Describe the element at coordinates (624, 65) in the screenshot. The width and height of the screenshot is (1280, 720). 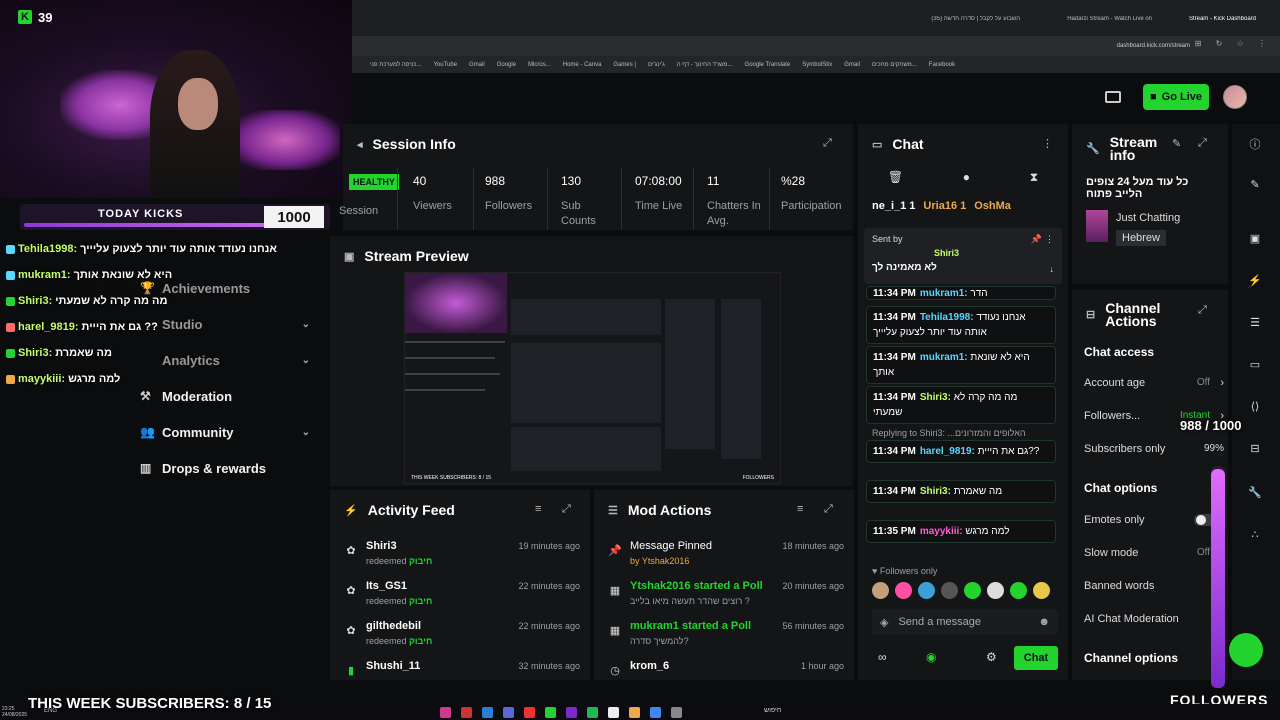
I see `bookmark: Games |` at that location.